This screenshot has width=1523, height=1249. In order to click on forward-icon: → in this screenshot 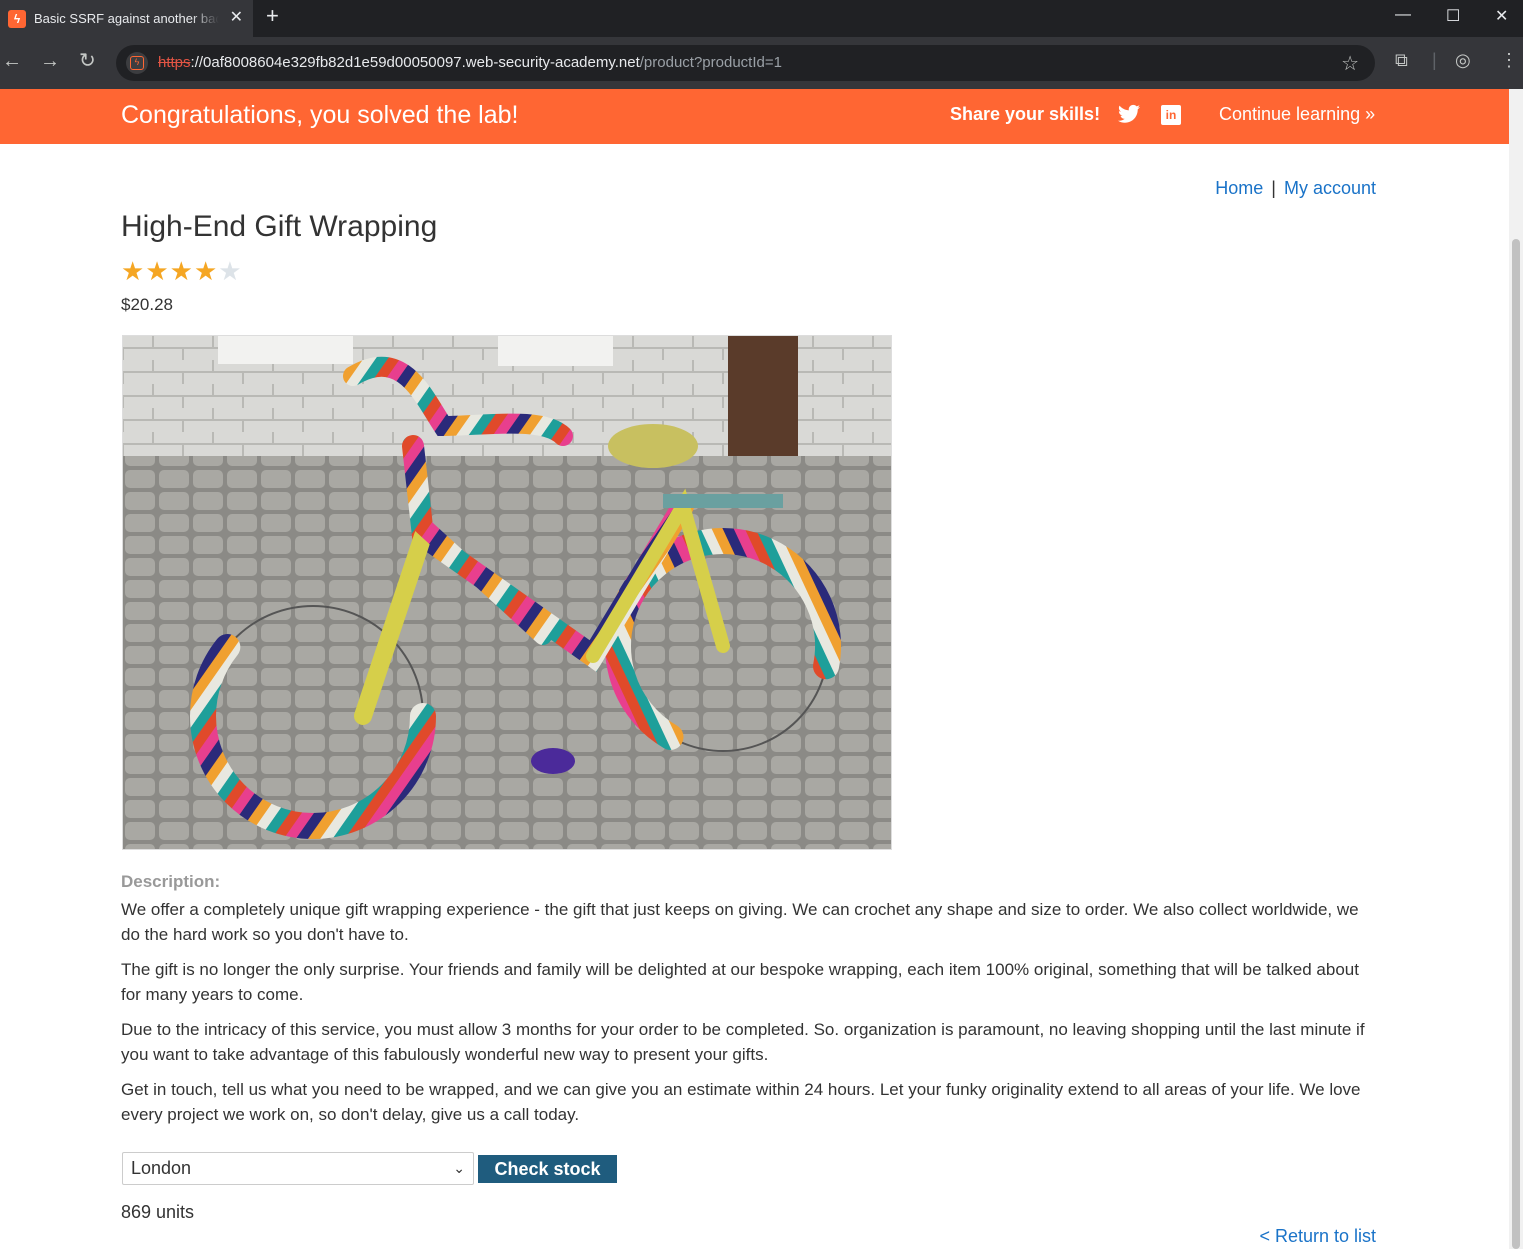, I will do `click(50, 61)`.